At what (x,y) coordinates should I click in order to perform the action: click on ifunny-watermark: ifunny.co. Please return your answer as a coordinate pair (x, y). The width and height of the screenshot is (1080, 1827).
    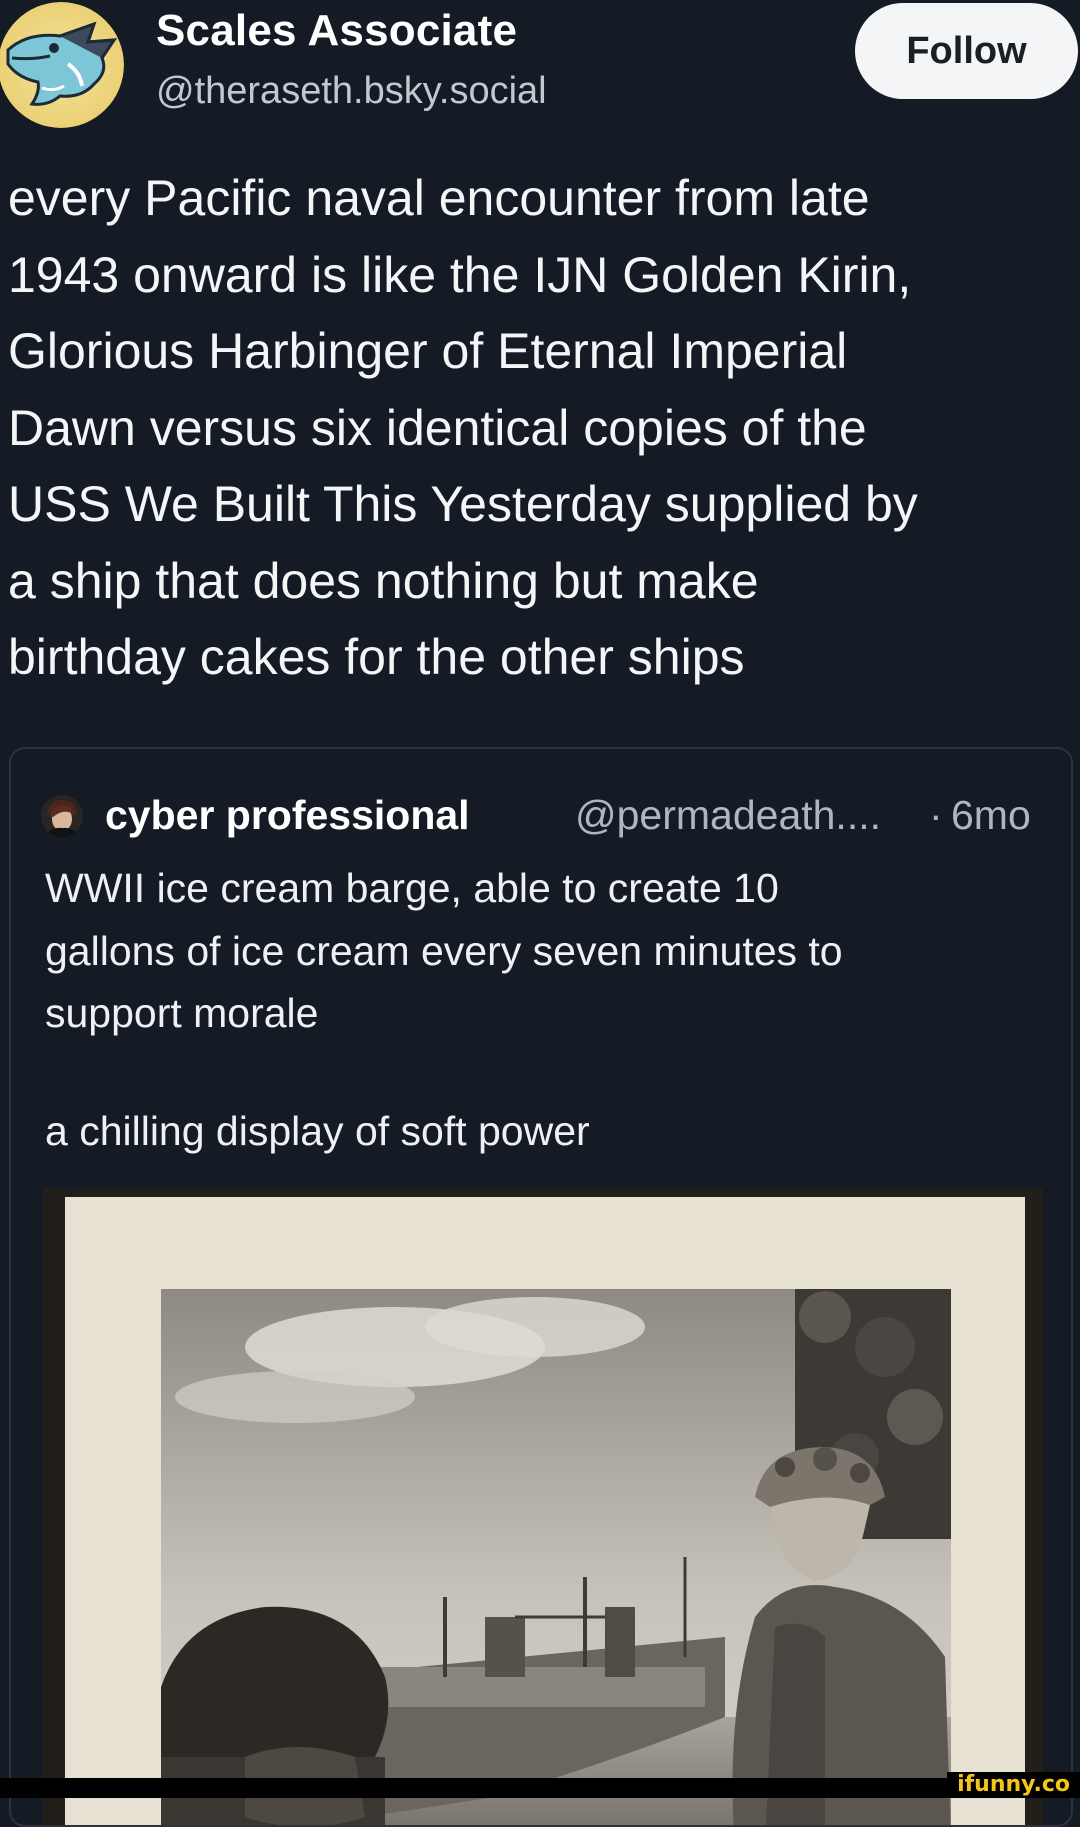
    Looking at the image, I should click on (1013, 1785).